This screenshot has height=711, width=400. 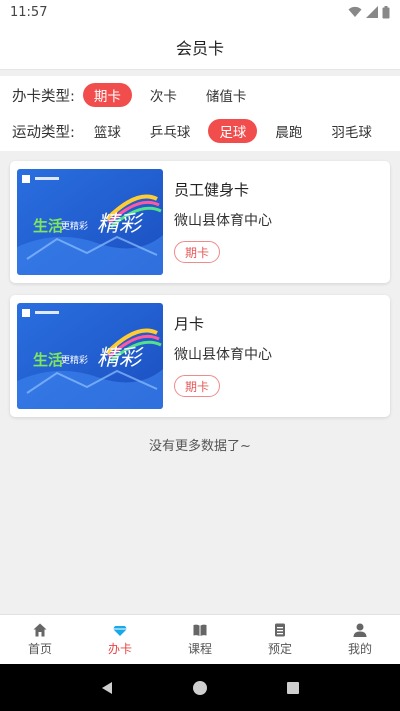 I want to click on bottom-tab-bar: 首页 办卡 课程 预定 我的, so click(x=200, y=639).